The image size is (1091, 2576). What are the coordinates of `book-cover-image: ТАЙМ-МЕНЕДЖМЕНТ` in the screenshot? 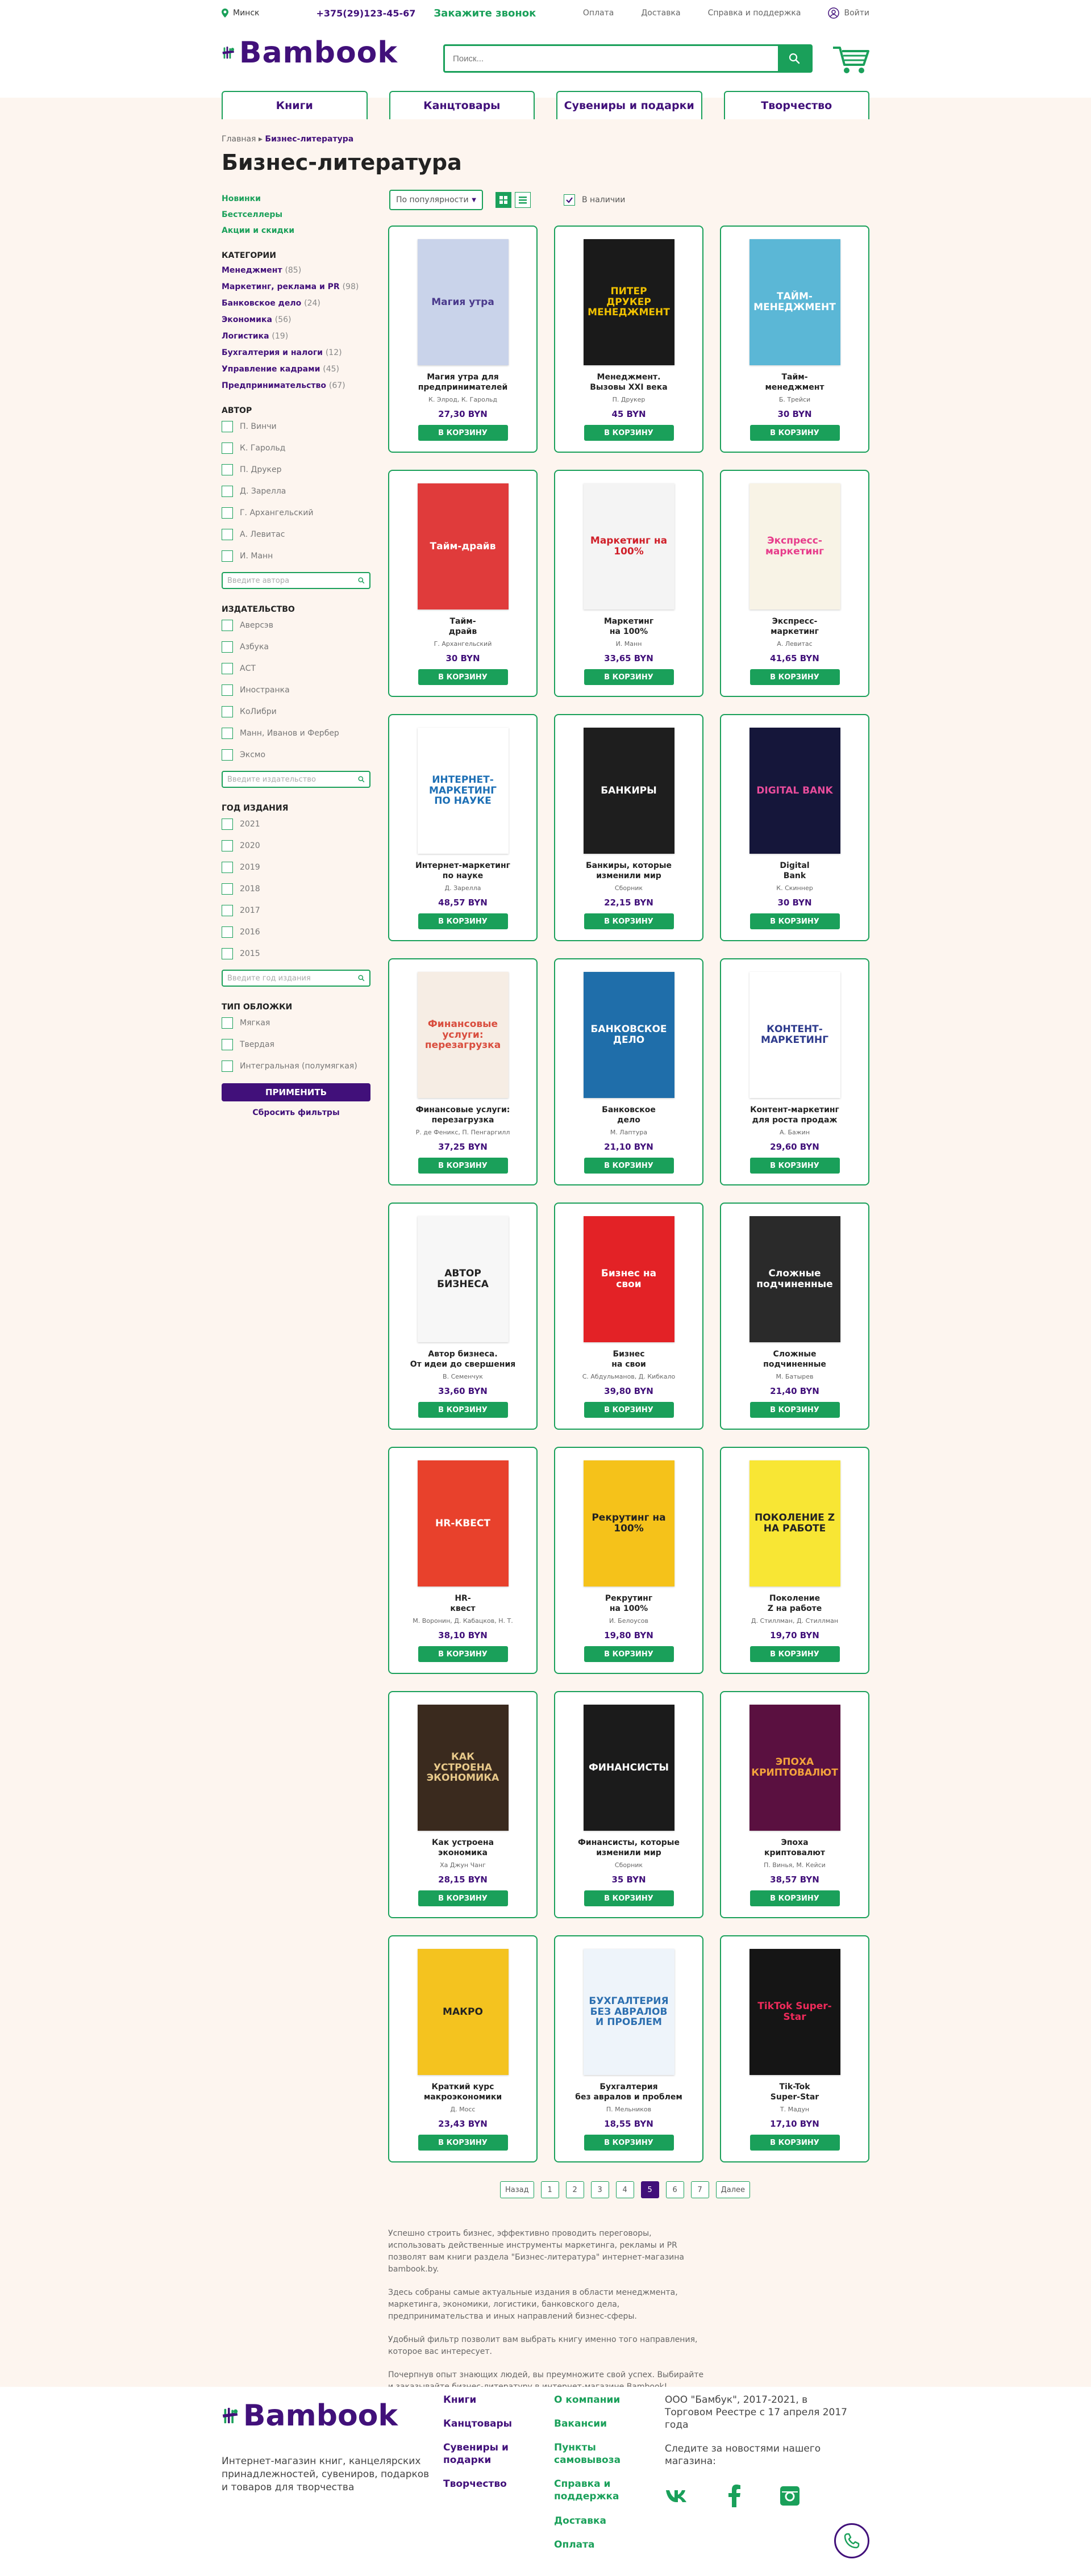 It's located at (794, 302).